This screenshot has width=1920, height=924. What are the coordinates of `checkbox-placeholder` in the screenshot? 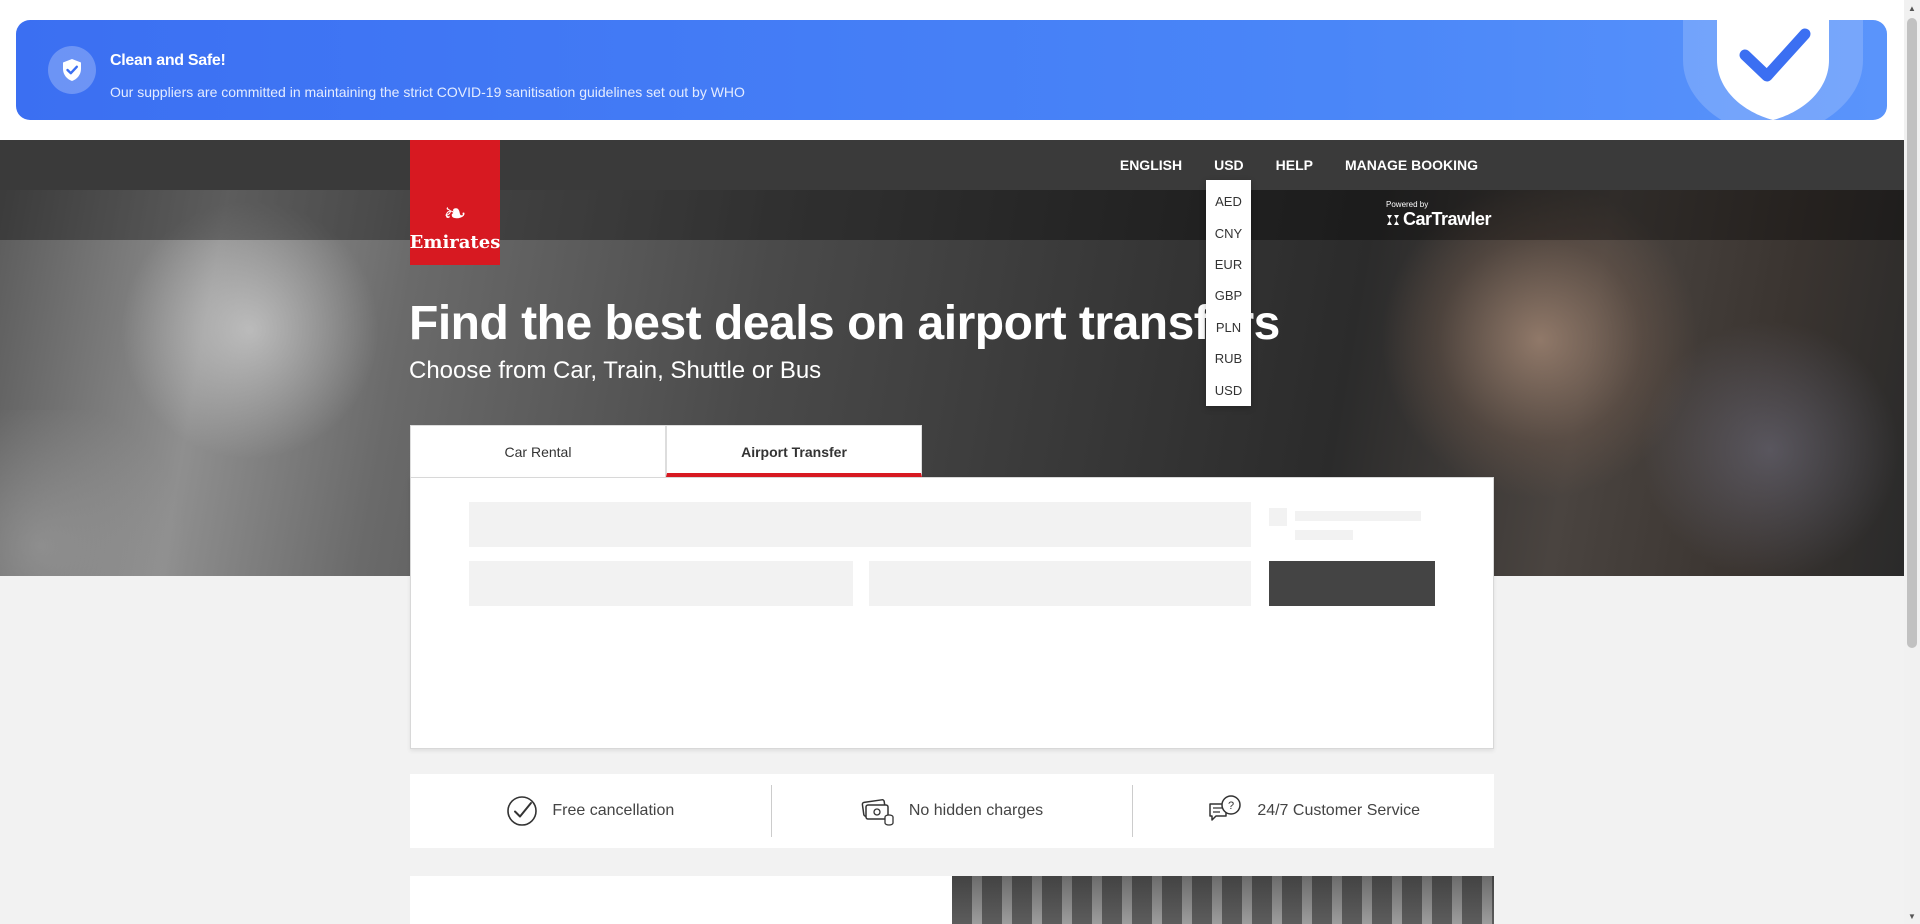 It's located at (1278, 517).